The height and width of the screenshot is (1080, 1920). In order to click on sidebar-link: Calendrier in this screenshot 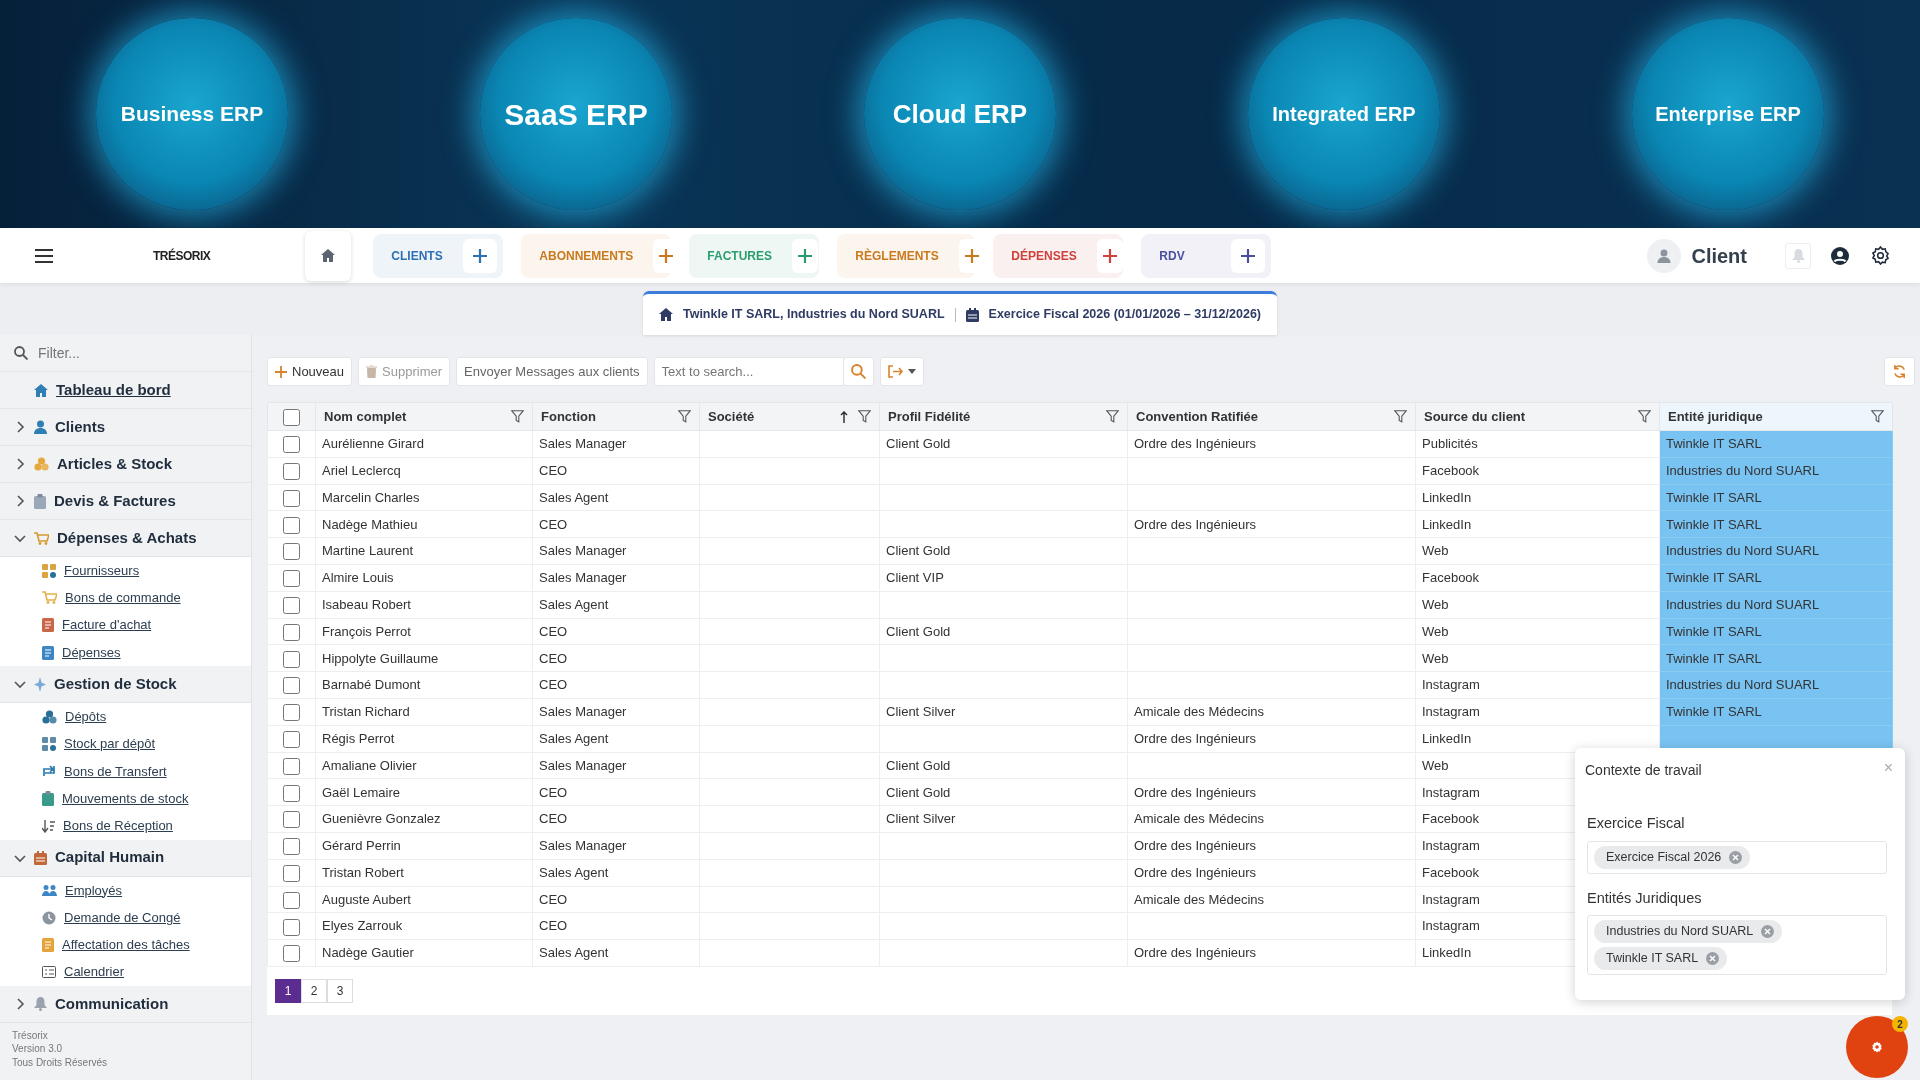, I will do `click(94, 972)`.